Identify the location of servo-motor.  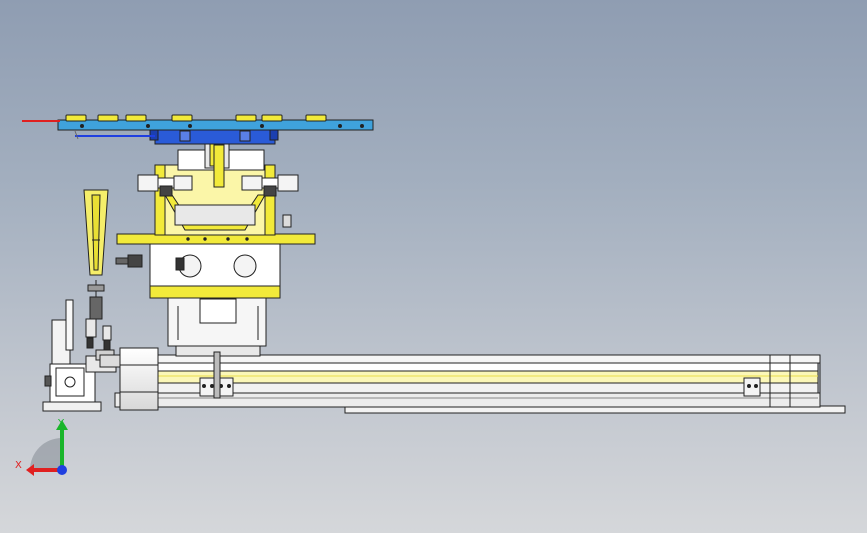
(129, 379).